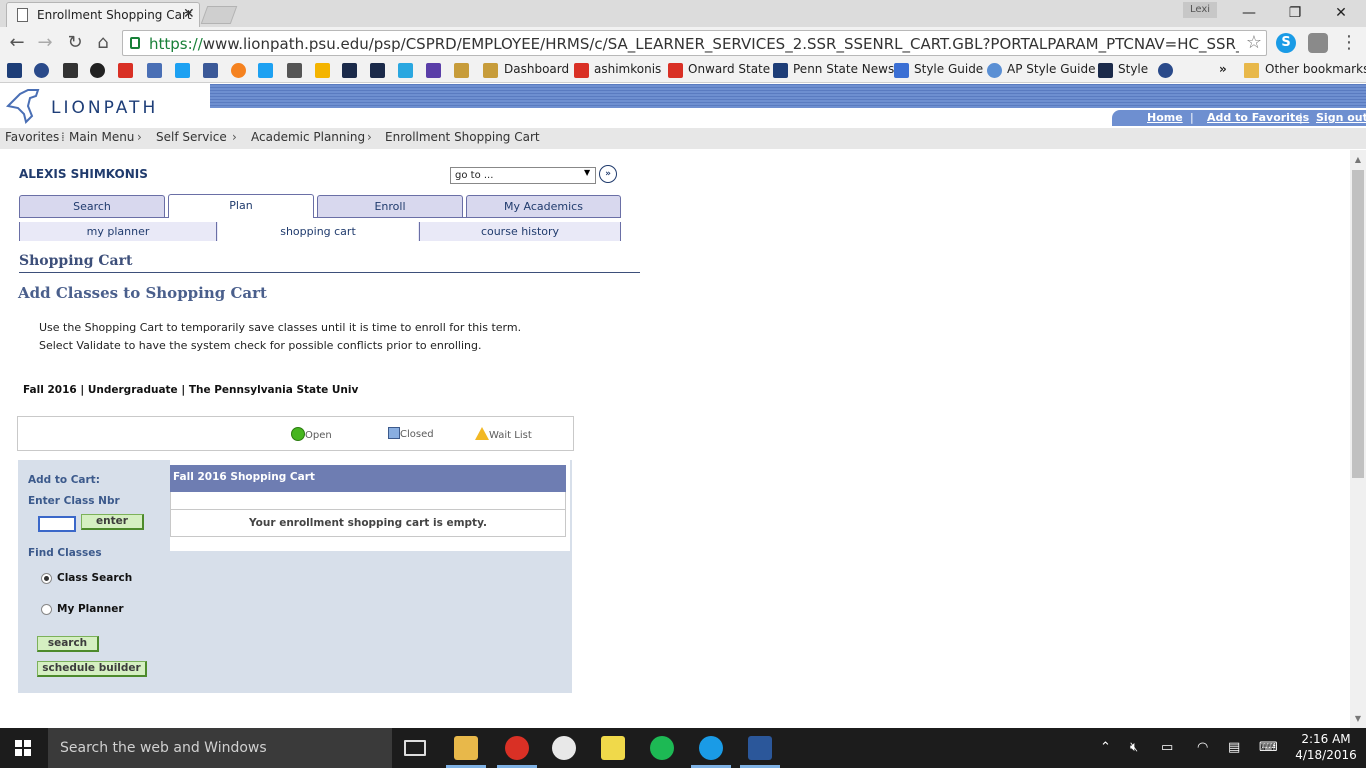 This screenshot has width=1366, height=768. What do you see at coordinates (101, 137) in the screenshot?
I see `breadcrumb-main-menu: Main Menu` at bounding box center [101, 137].